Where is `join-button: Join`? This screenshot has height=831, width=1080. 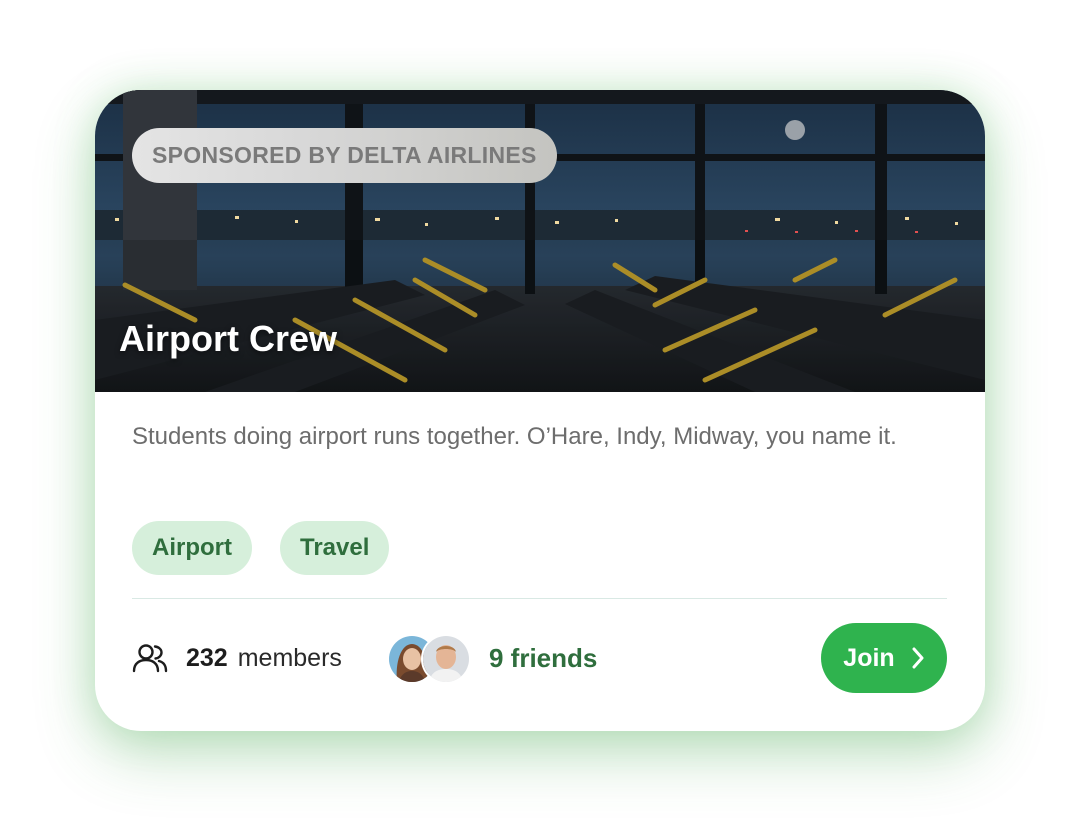
join-button: Join is located at coordinates (884, 658).